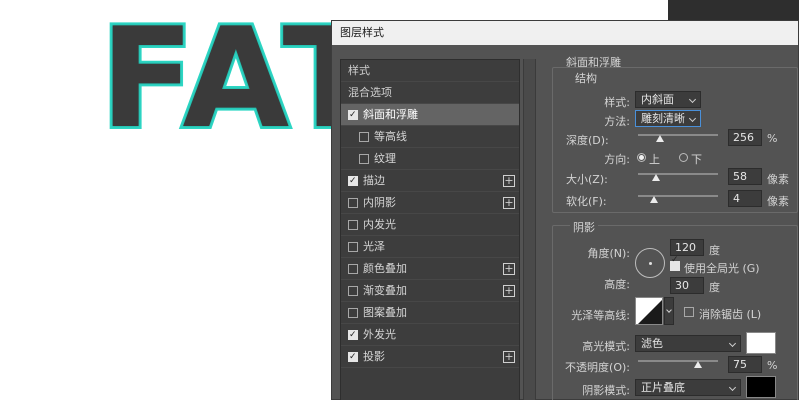  Describe the element at coordinates (430, 137) in the screenshot. I see `style-item: 等高线` at that location.